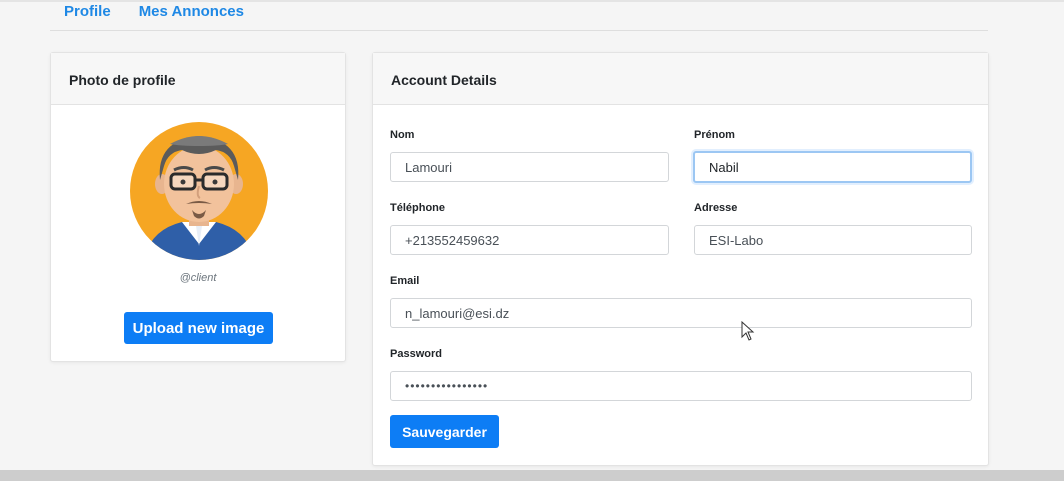 Image resolution: width=1064 pixels, height=481 pixels. I want to click on save-button: Sauvegarder, so click(444, 431).